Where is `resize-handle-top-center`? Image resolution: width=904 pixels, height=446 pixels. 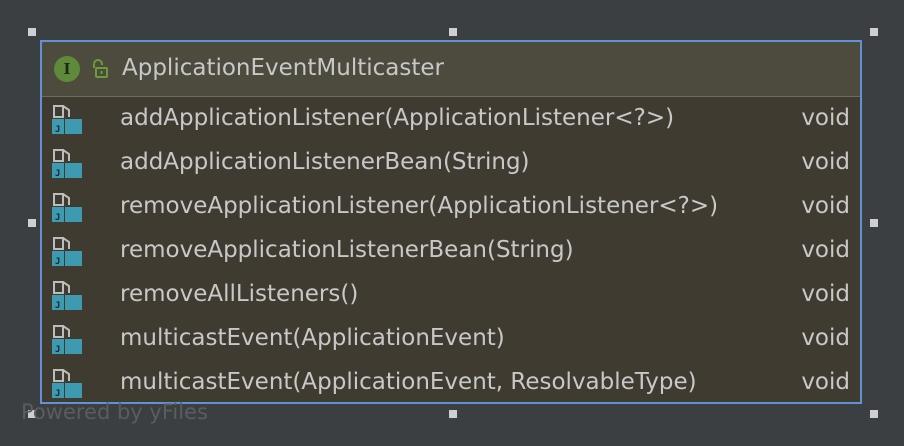
resize-handle-top-center is located at coordinates (453, 32).